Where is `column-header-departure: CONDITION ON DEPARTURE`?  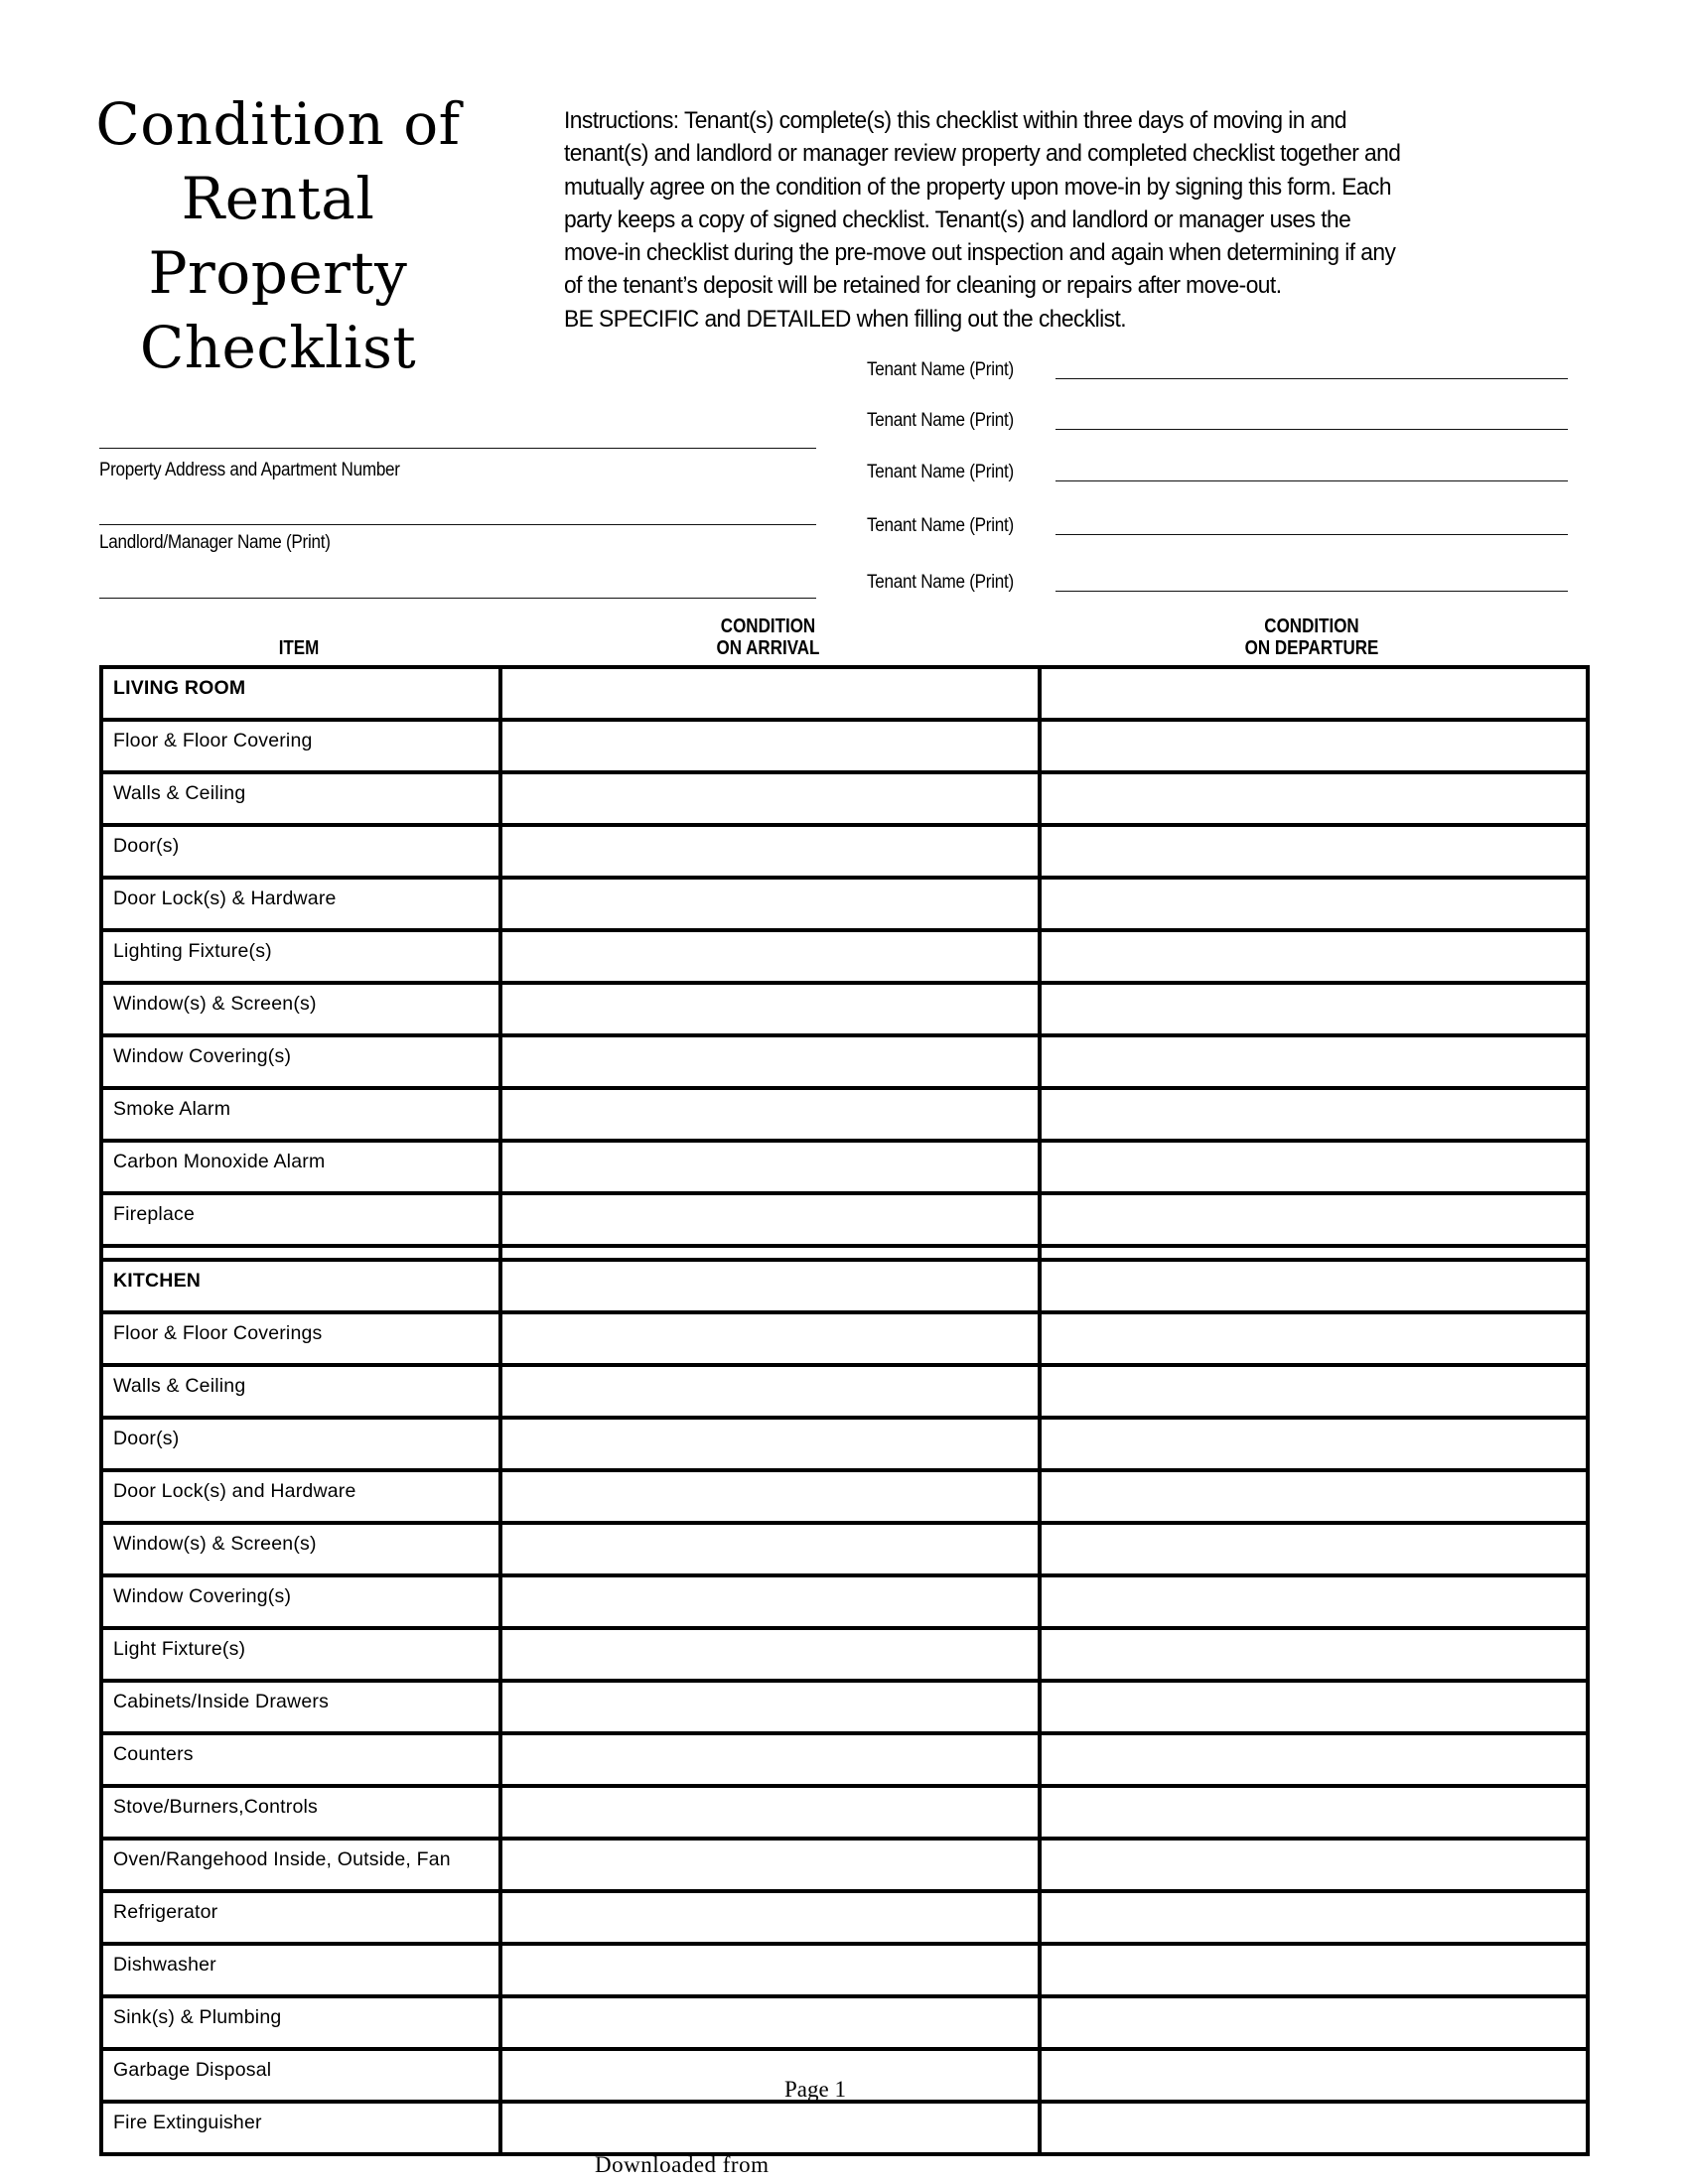 column-header-departure: CONDITION ON DEPARTURE is located at coordinates (1311, 637).